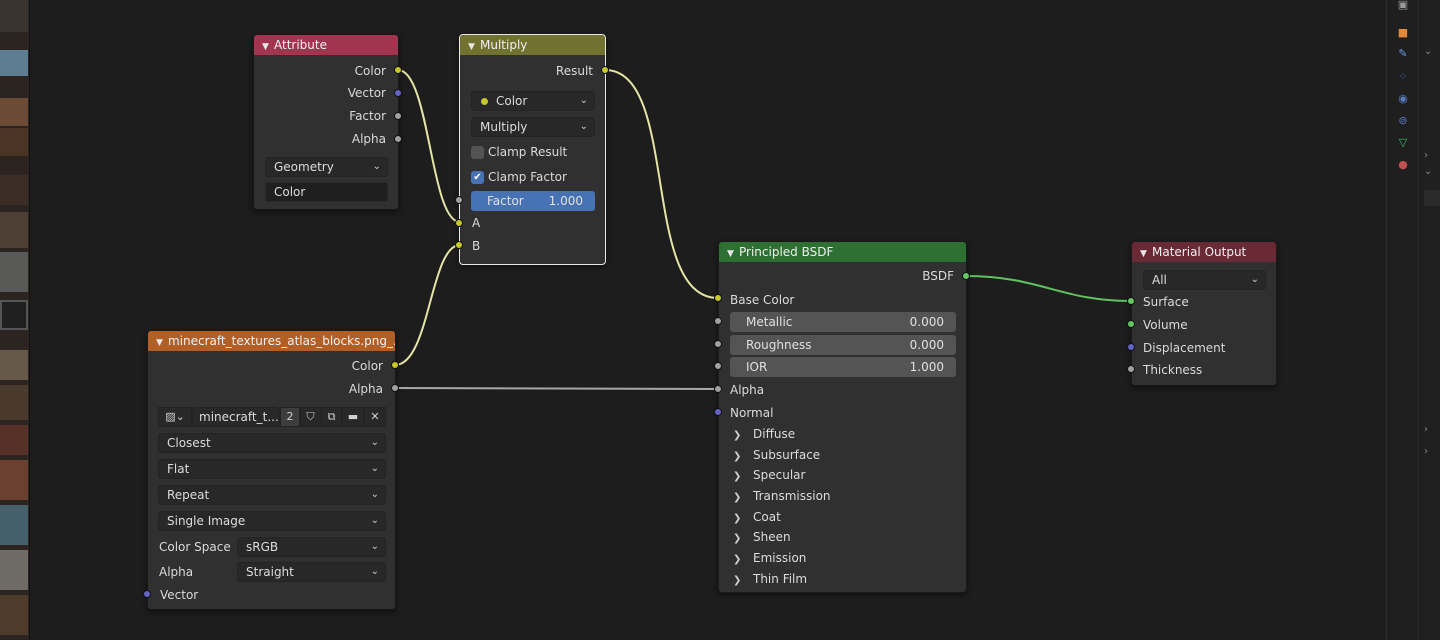 The image size is (1440, 640). What do you see at coordinates (398, 93) in the screenshot?
I see `attribute-vector-socket` at bounding box center [398, 93].